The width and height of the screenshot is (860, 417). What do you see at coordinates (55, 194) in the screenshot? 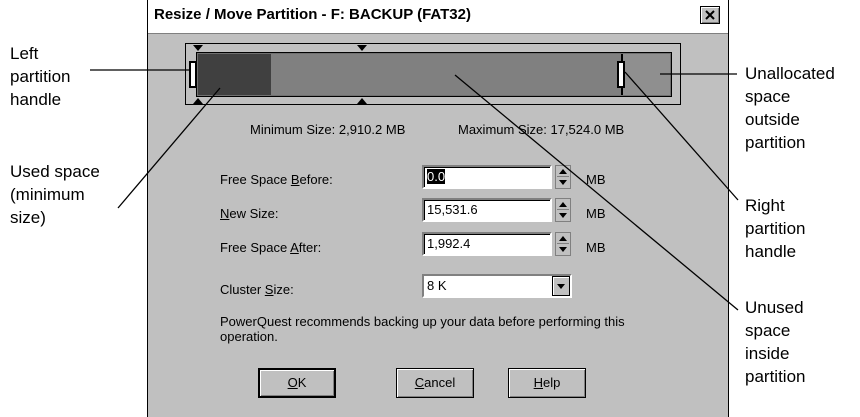
I see `callout-used-space: Used space (minimum size)` at bounding box center [55, 194].